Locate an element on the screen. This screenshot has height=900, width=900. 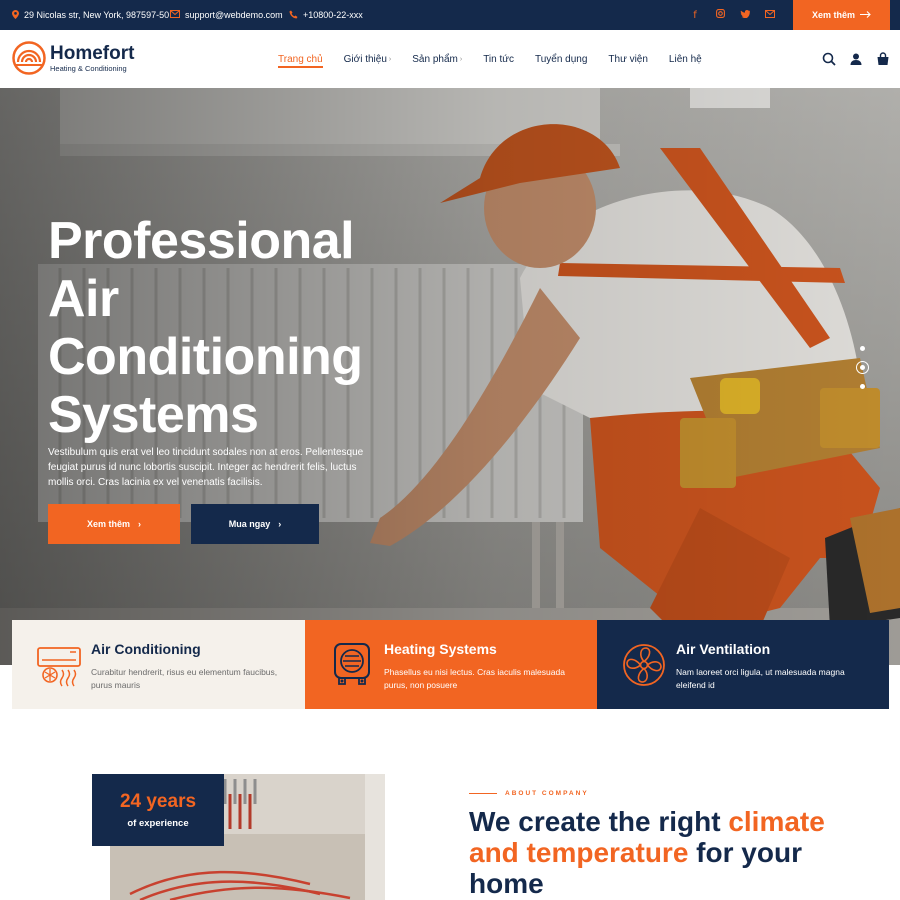
email-info: support@webdemo.com is located at coordinates (226, 15).